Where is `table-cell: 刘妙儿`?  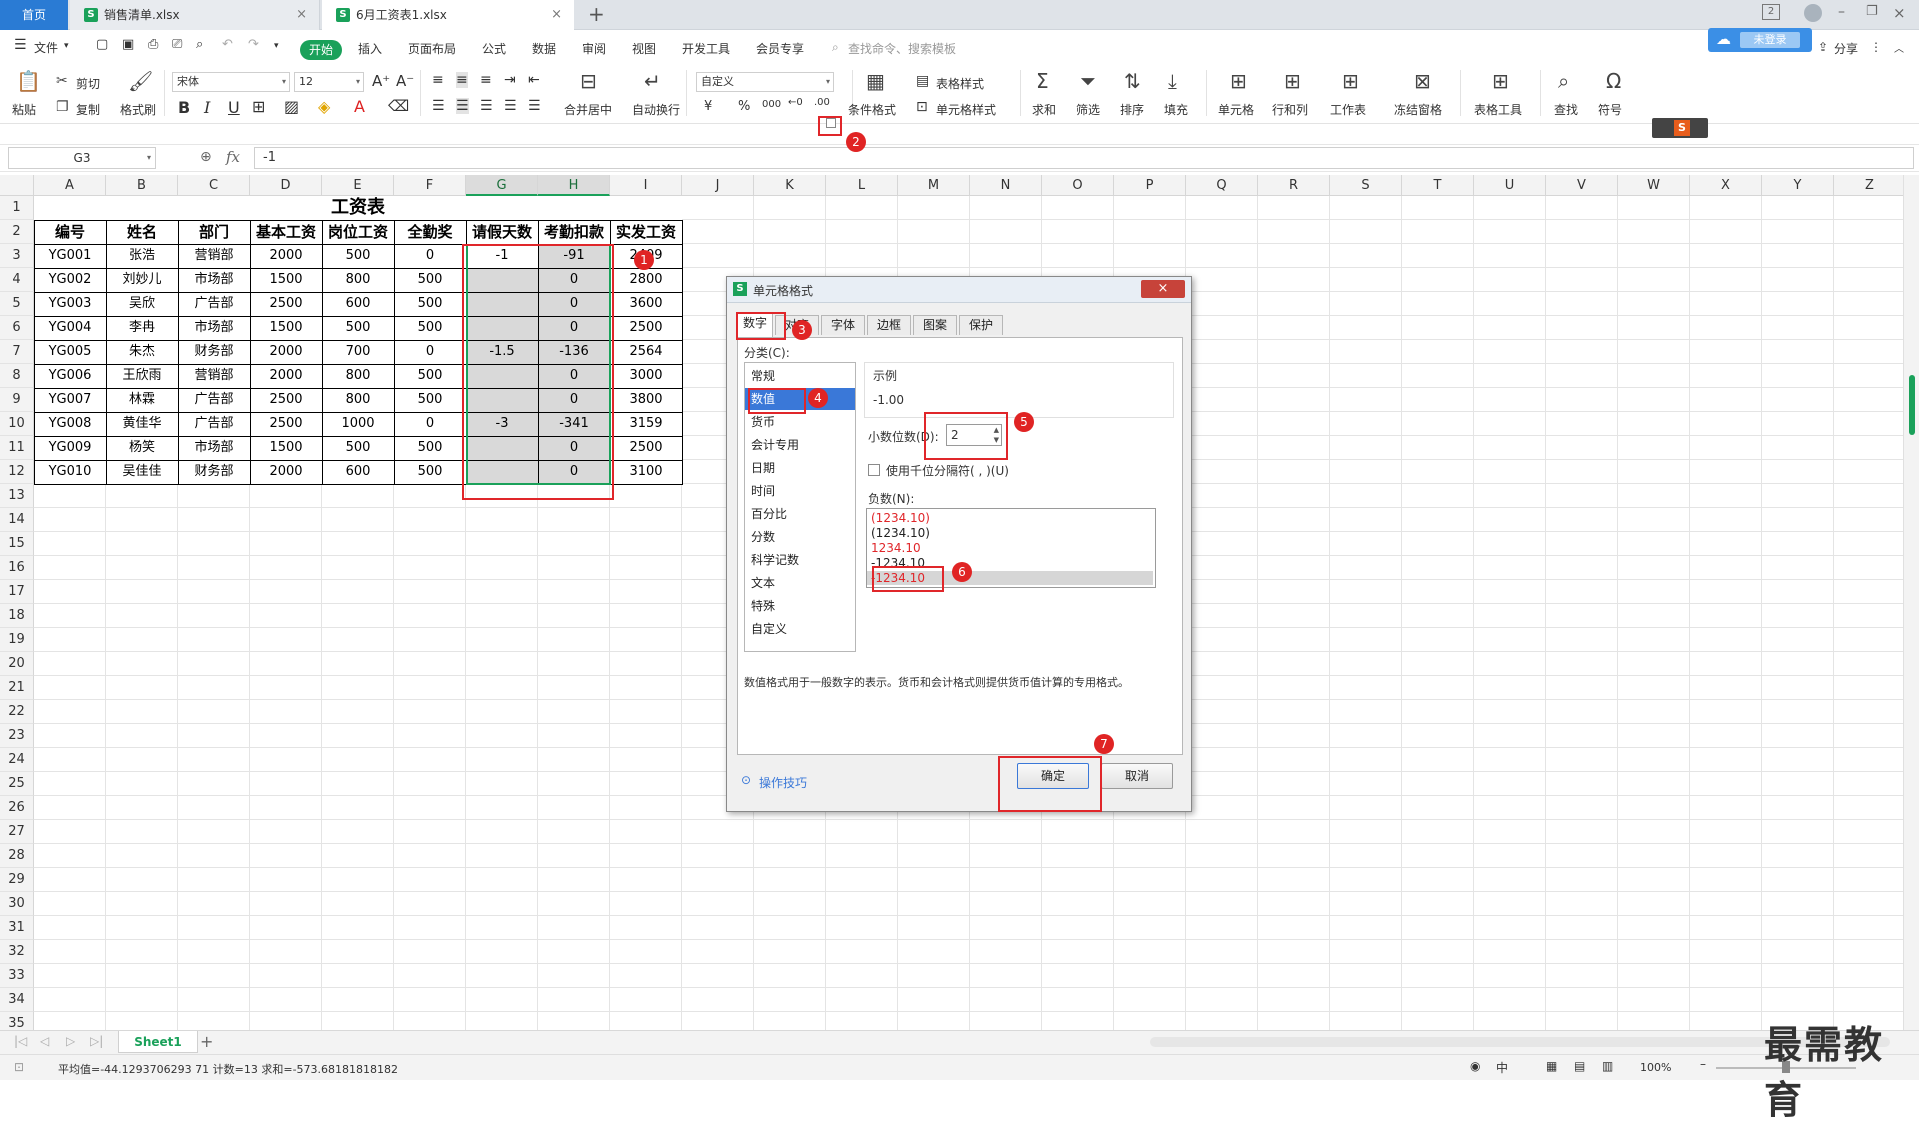 table-cell: 刘妙儿 is located at coordinates (142, 280).